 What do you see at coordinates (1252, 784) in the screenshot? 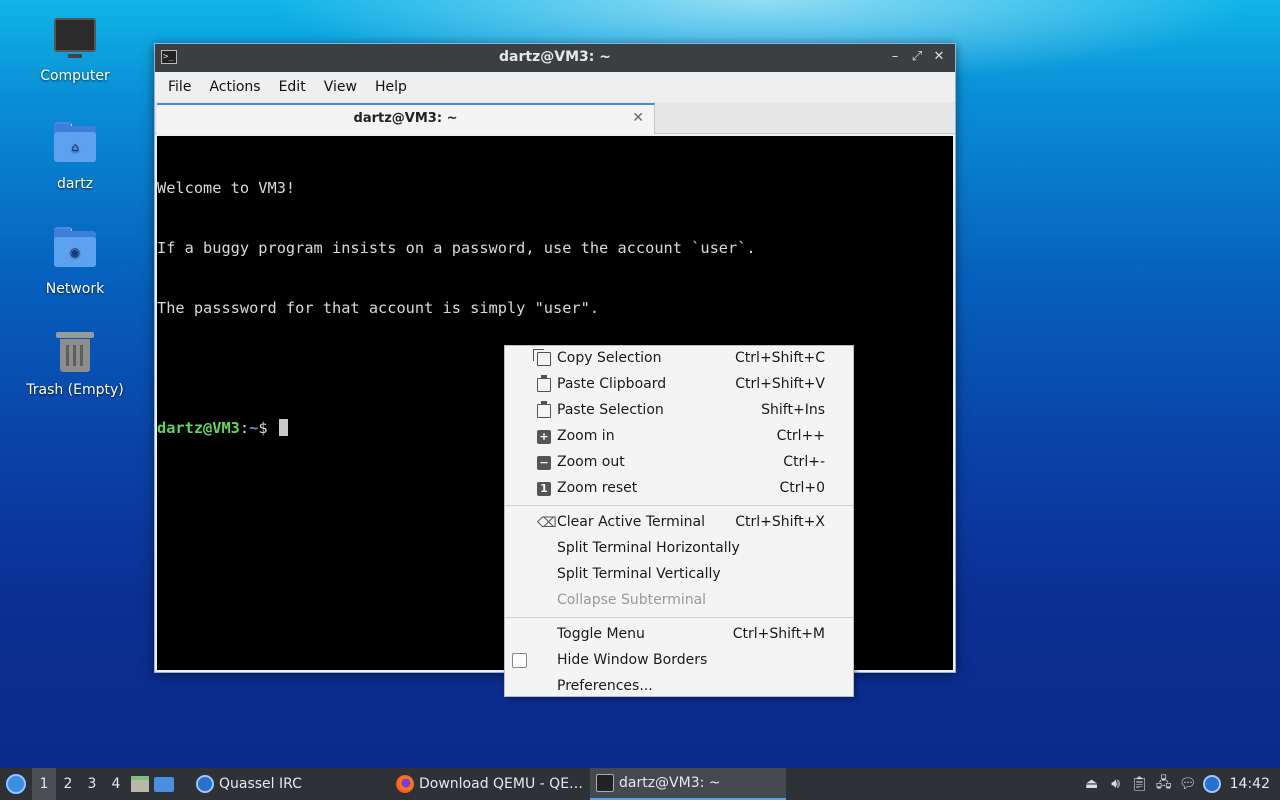
I see `clock: 14:42` at bounding box center [1252, 784].